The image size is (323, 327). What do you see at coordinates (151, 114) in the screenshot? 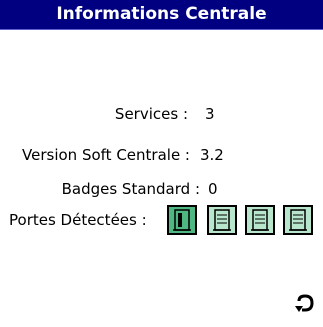
I see `services-label: Services :` at bounding box center [151, 114].